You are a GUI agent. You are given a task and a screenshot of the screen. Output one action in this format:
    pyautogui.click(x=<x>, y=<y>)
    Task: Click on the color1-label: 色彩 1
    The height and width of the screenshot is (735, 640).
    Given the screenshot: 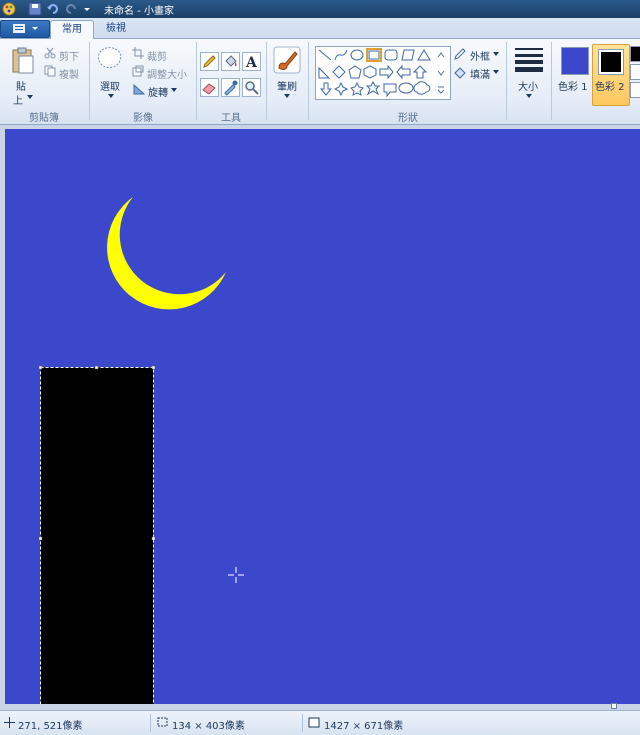 What is the action you would take?
    pyautogui.click(x=573, y=85)
    